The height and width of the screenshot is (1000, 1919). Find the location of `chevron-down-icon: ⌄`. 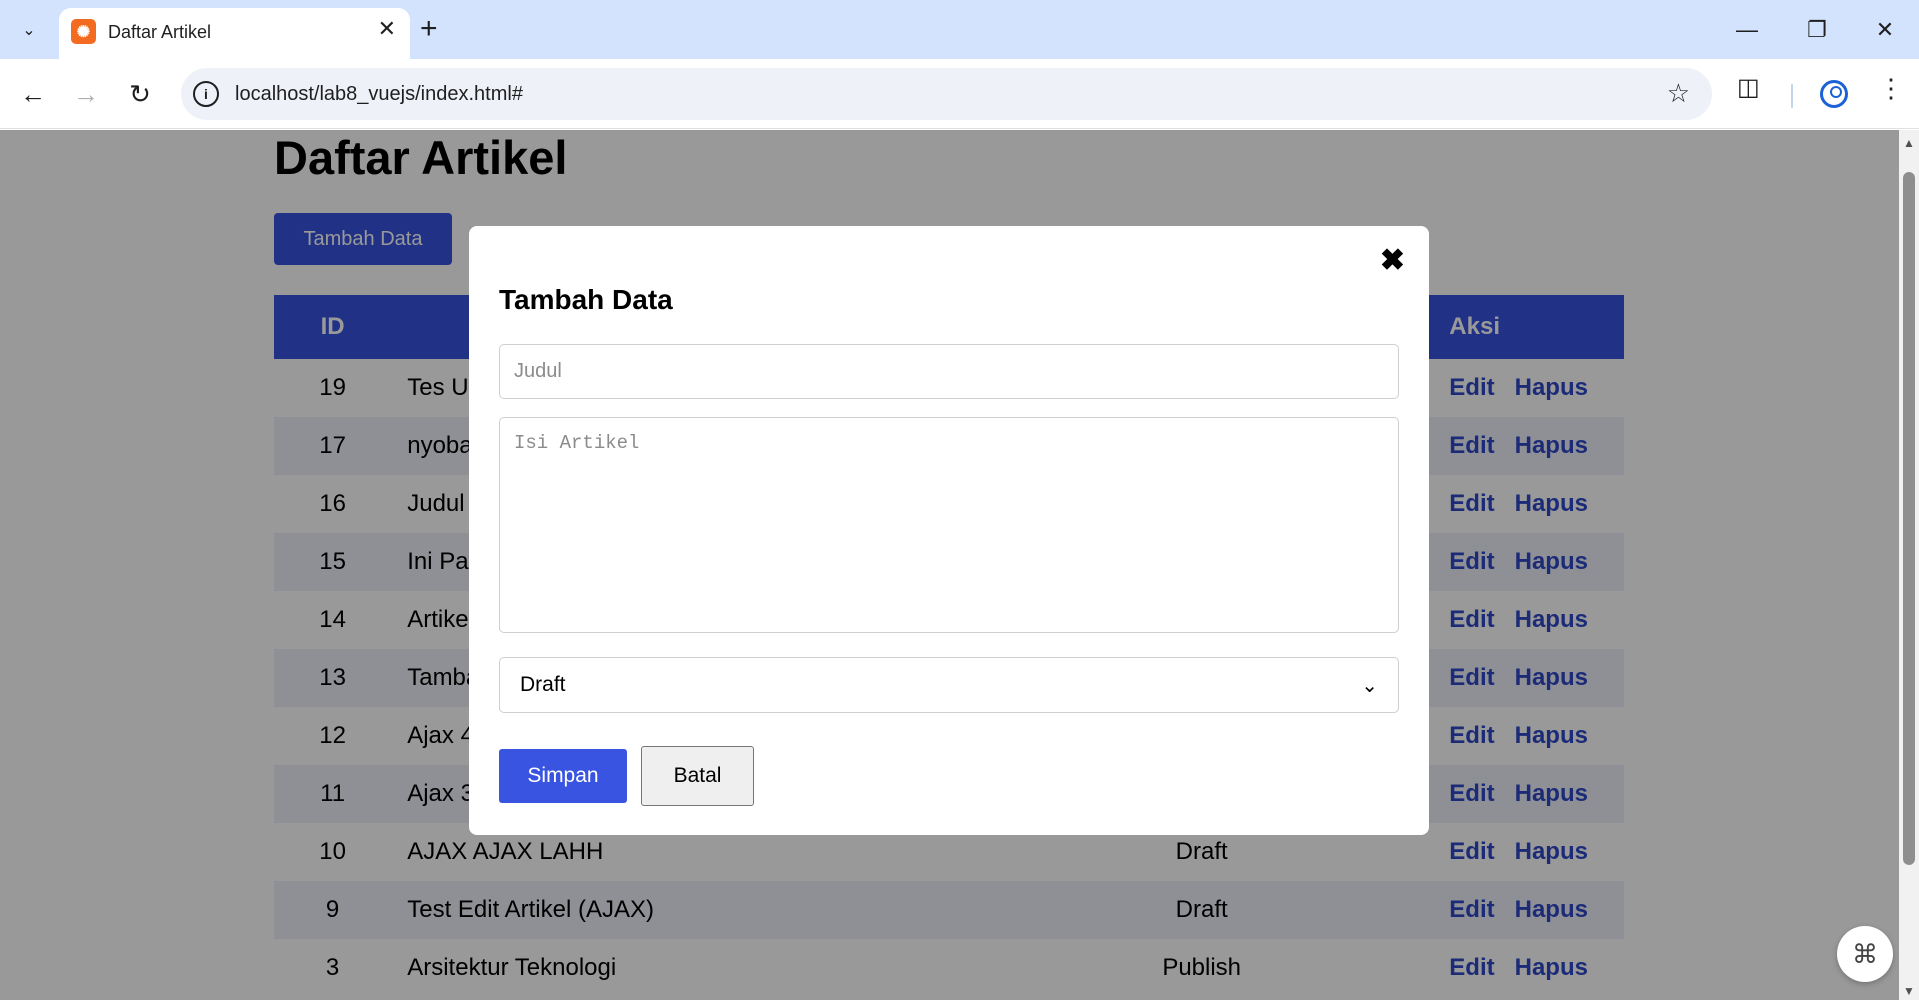

chevron-down-icon: ⌄ is located at coordinates (1369, 685).